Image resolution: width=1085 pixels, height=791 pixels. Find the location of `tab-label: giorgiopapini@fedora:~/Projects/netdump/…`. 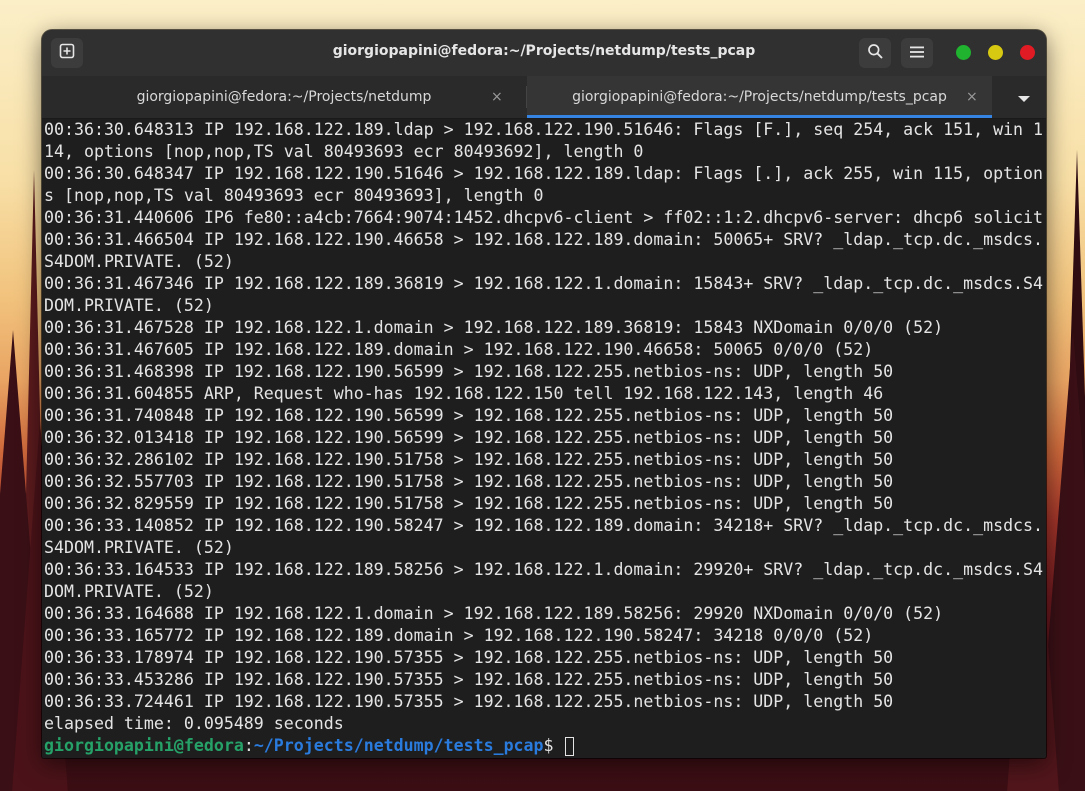

tab-label: giorgiopapini@fedora:~/Projects/netdump/… is located at coordinates (759, 97).